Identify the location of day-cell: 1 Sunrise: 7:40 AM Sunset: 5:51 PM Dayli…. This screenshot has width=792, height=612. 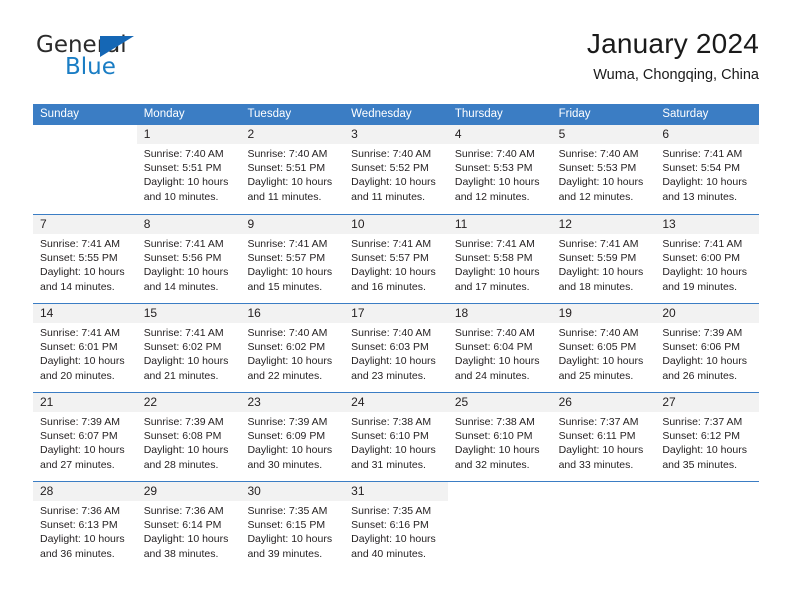
(188, 169).